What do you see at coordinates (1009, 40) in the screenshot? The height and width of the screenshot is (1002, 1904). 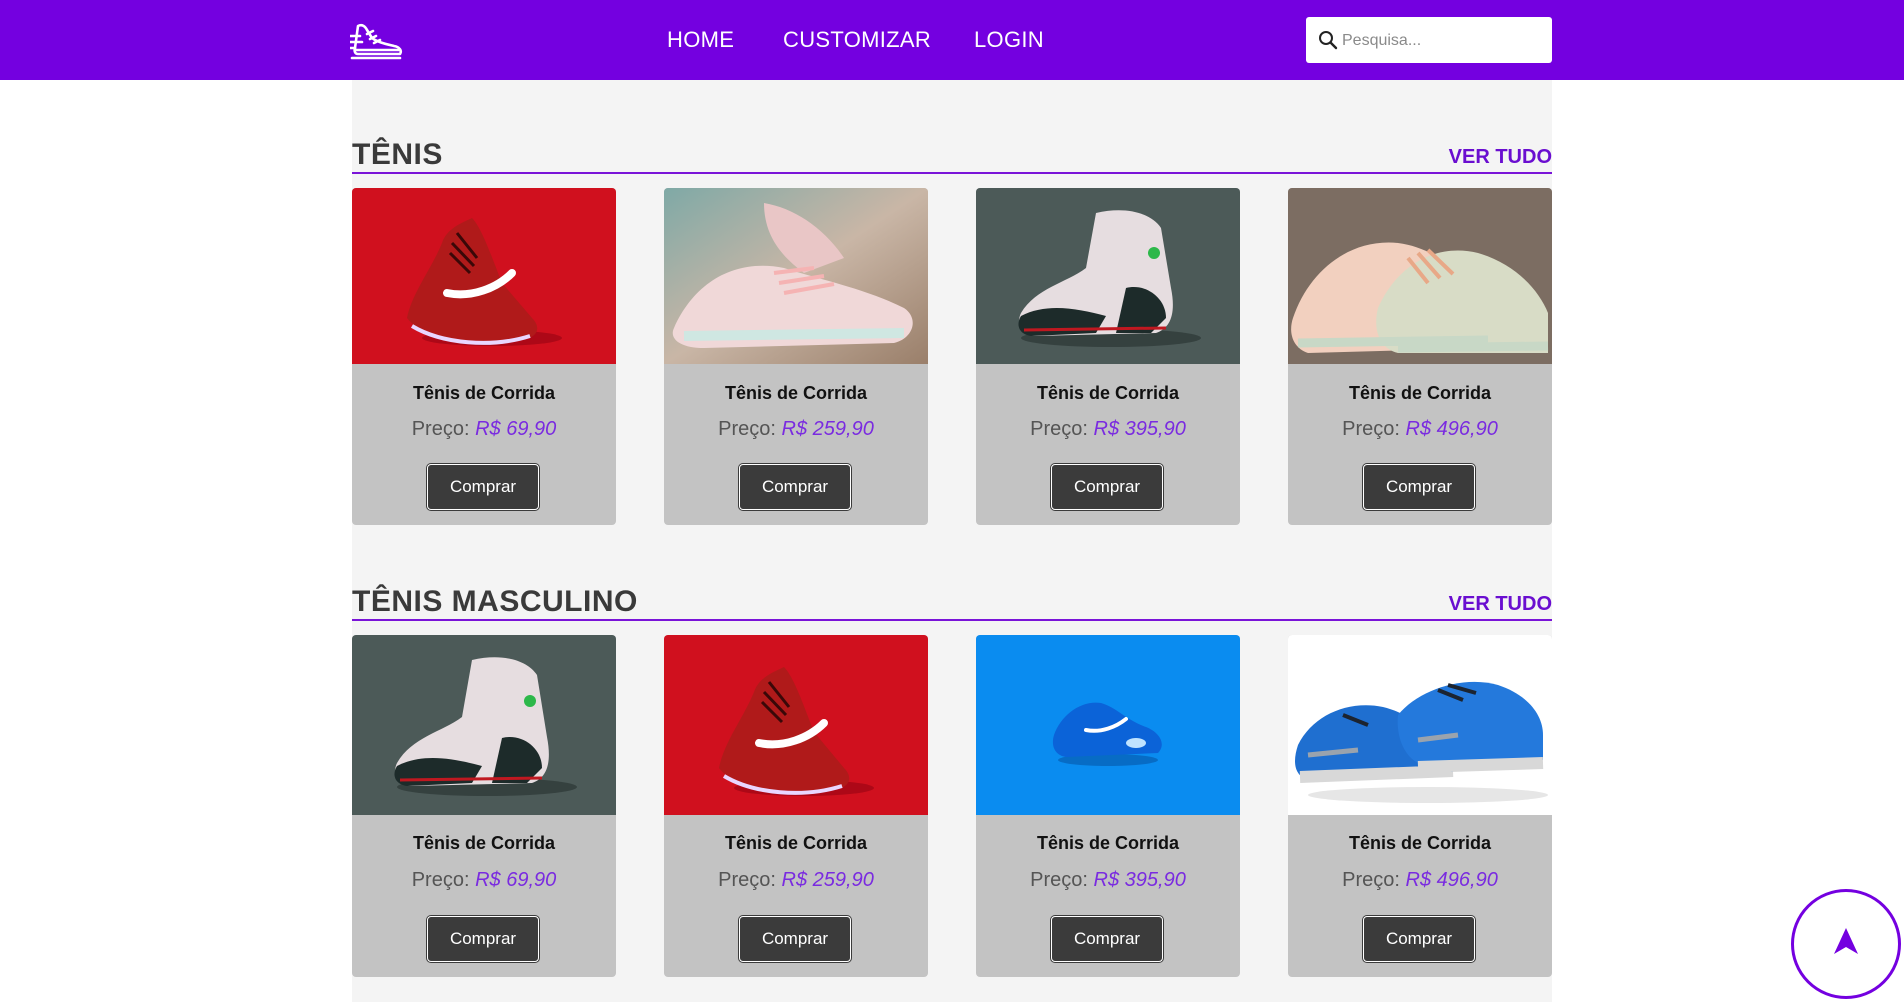 I see `nav-login: LOGIN` at bounding box center [1009, 40].